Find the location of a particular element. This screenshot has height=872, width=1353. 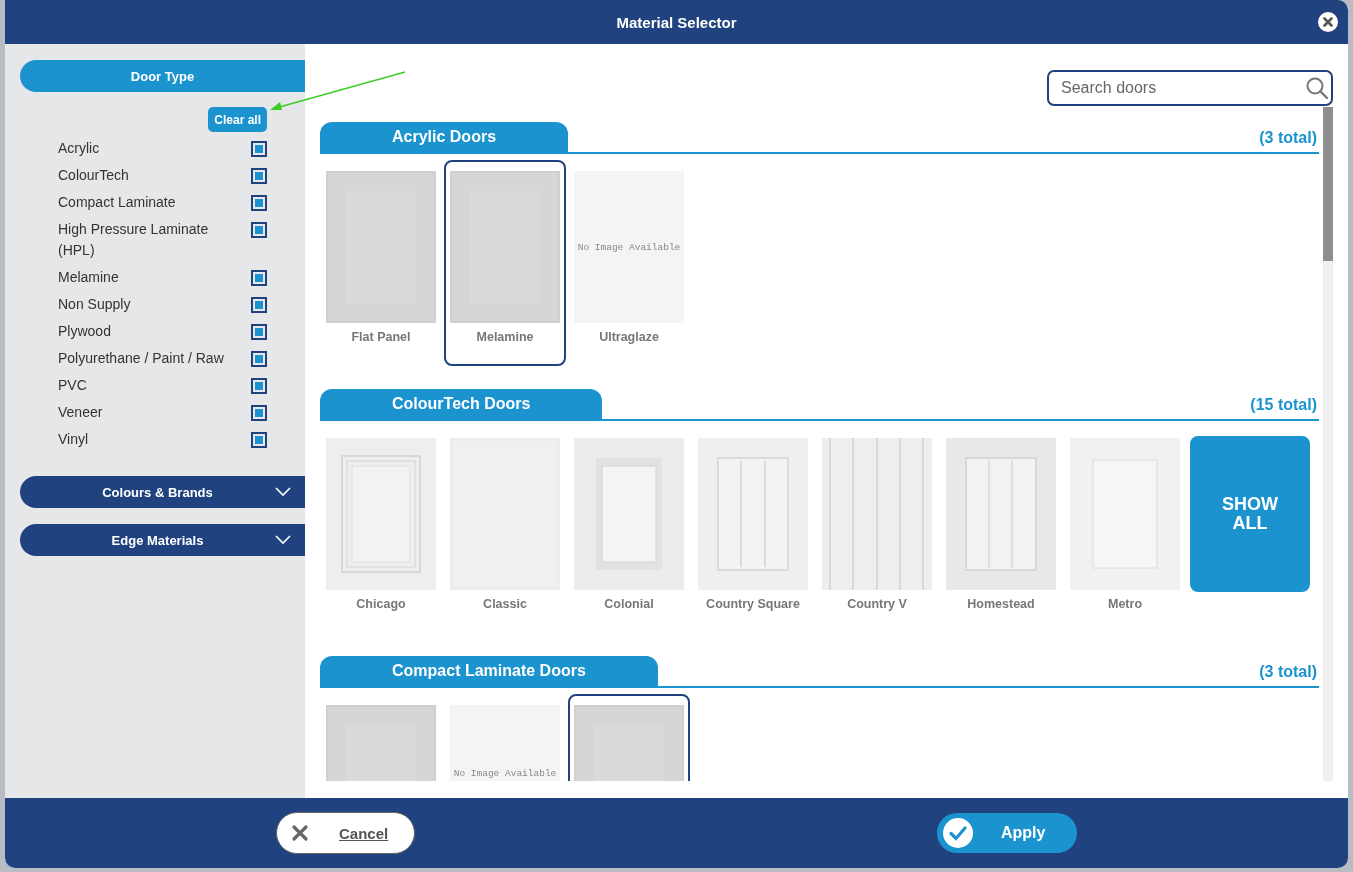

door-name: Classic is located at coordinates (505, 604).